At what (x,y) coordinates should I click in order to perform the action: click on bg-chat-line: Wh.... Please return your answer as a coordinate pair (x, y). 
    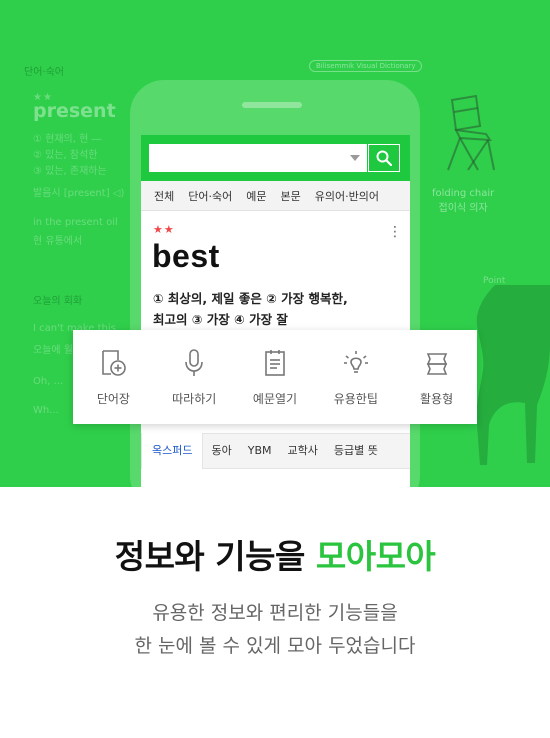
    Looking at the image, I should click on (46, 410).